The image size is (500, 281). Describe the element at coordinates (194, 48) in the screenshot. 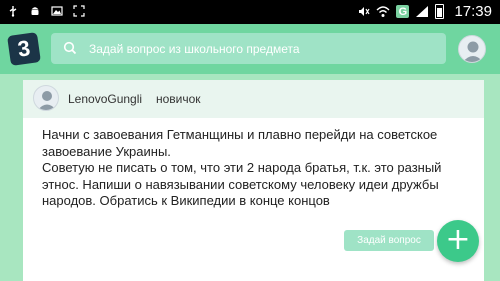

I see `search-placeholder: Задай вопрос из школьного предмета` at that location.